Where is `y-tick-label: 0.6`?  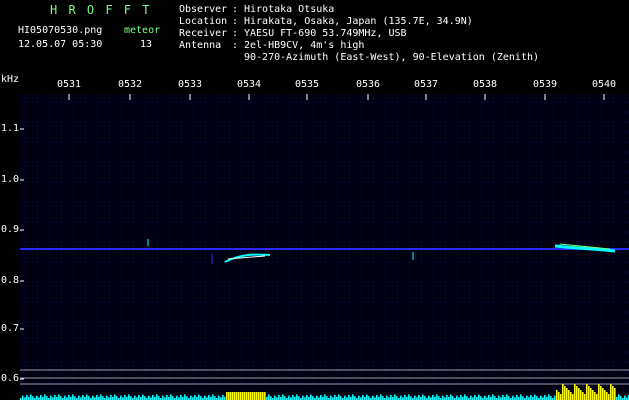 y-tick-label: 0.6 is located at coordinates (10, 378).